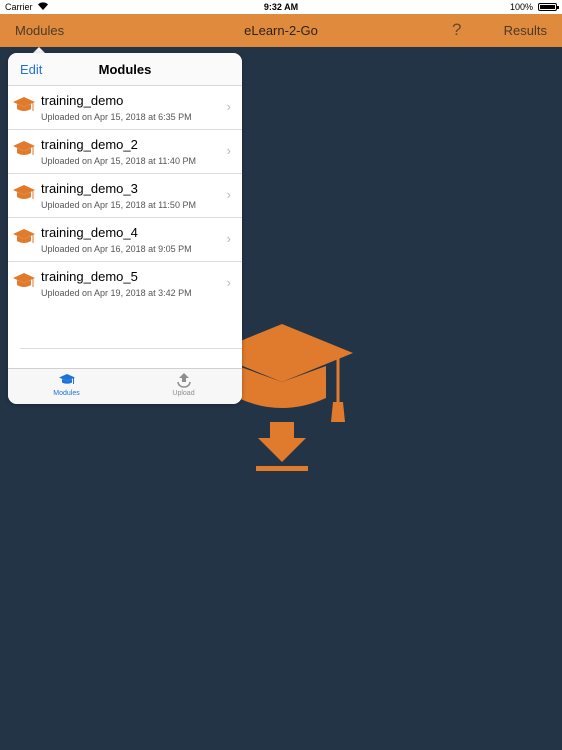 Image resolution: width=562 pixels, height=750 pixels. Describe the element at coordinates (521, 7) in the screenshot. I see `battery-percentage: 100%` at that location.